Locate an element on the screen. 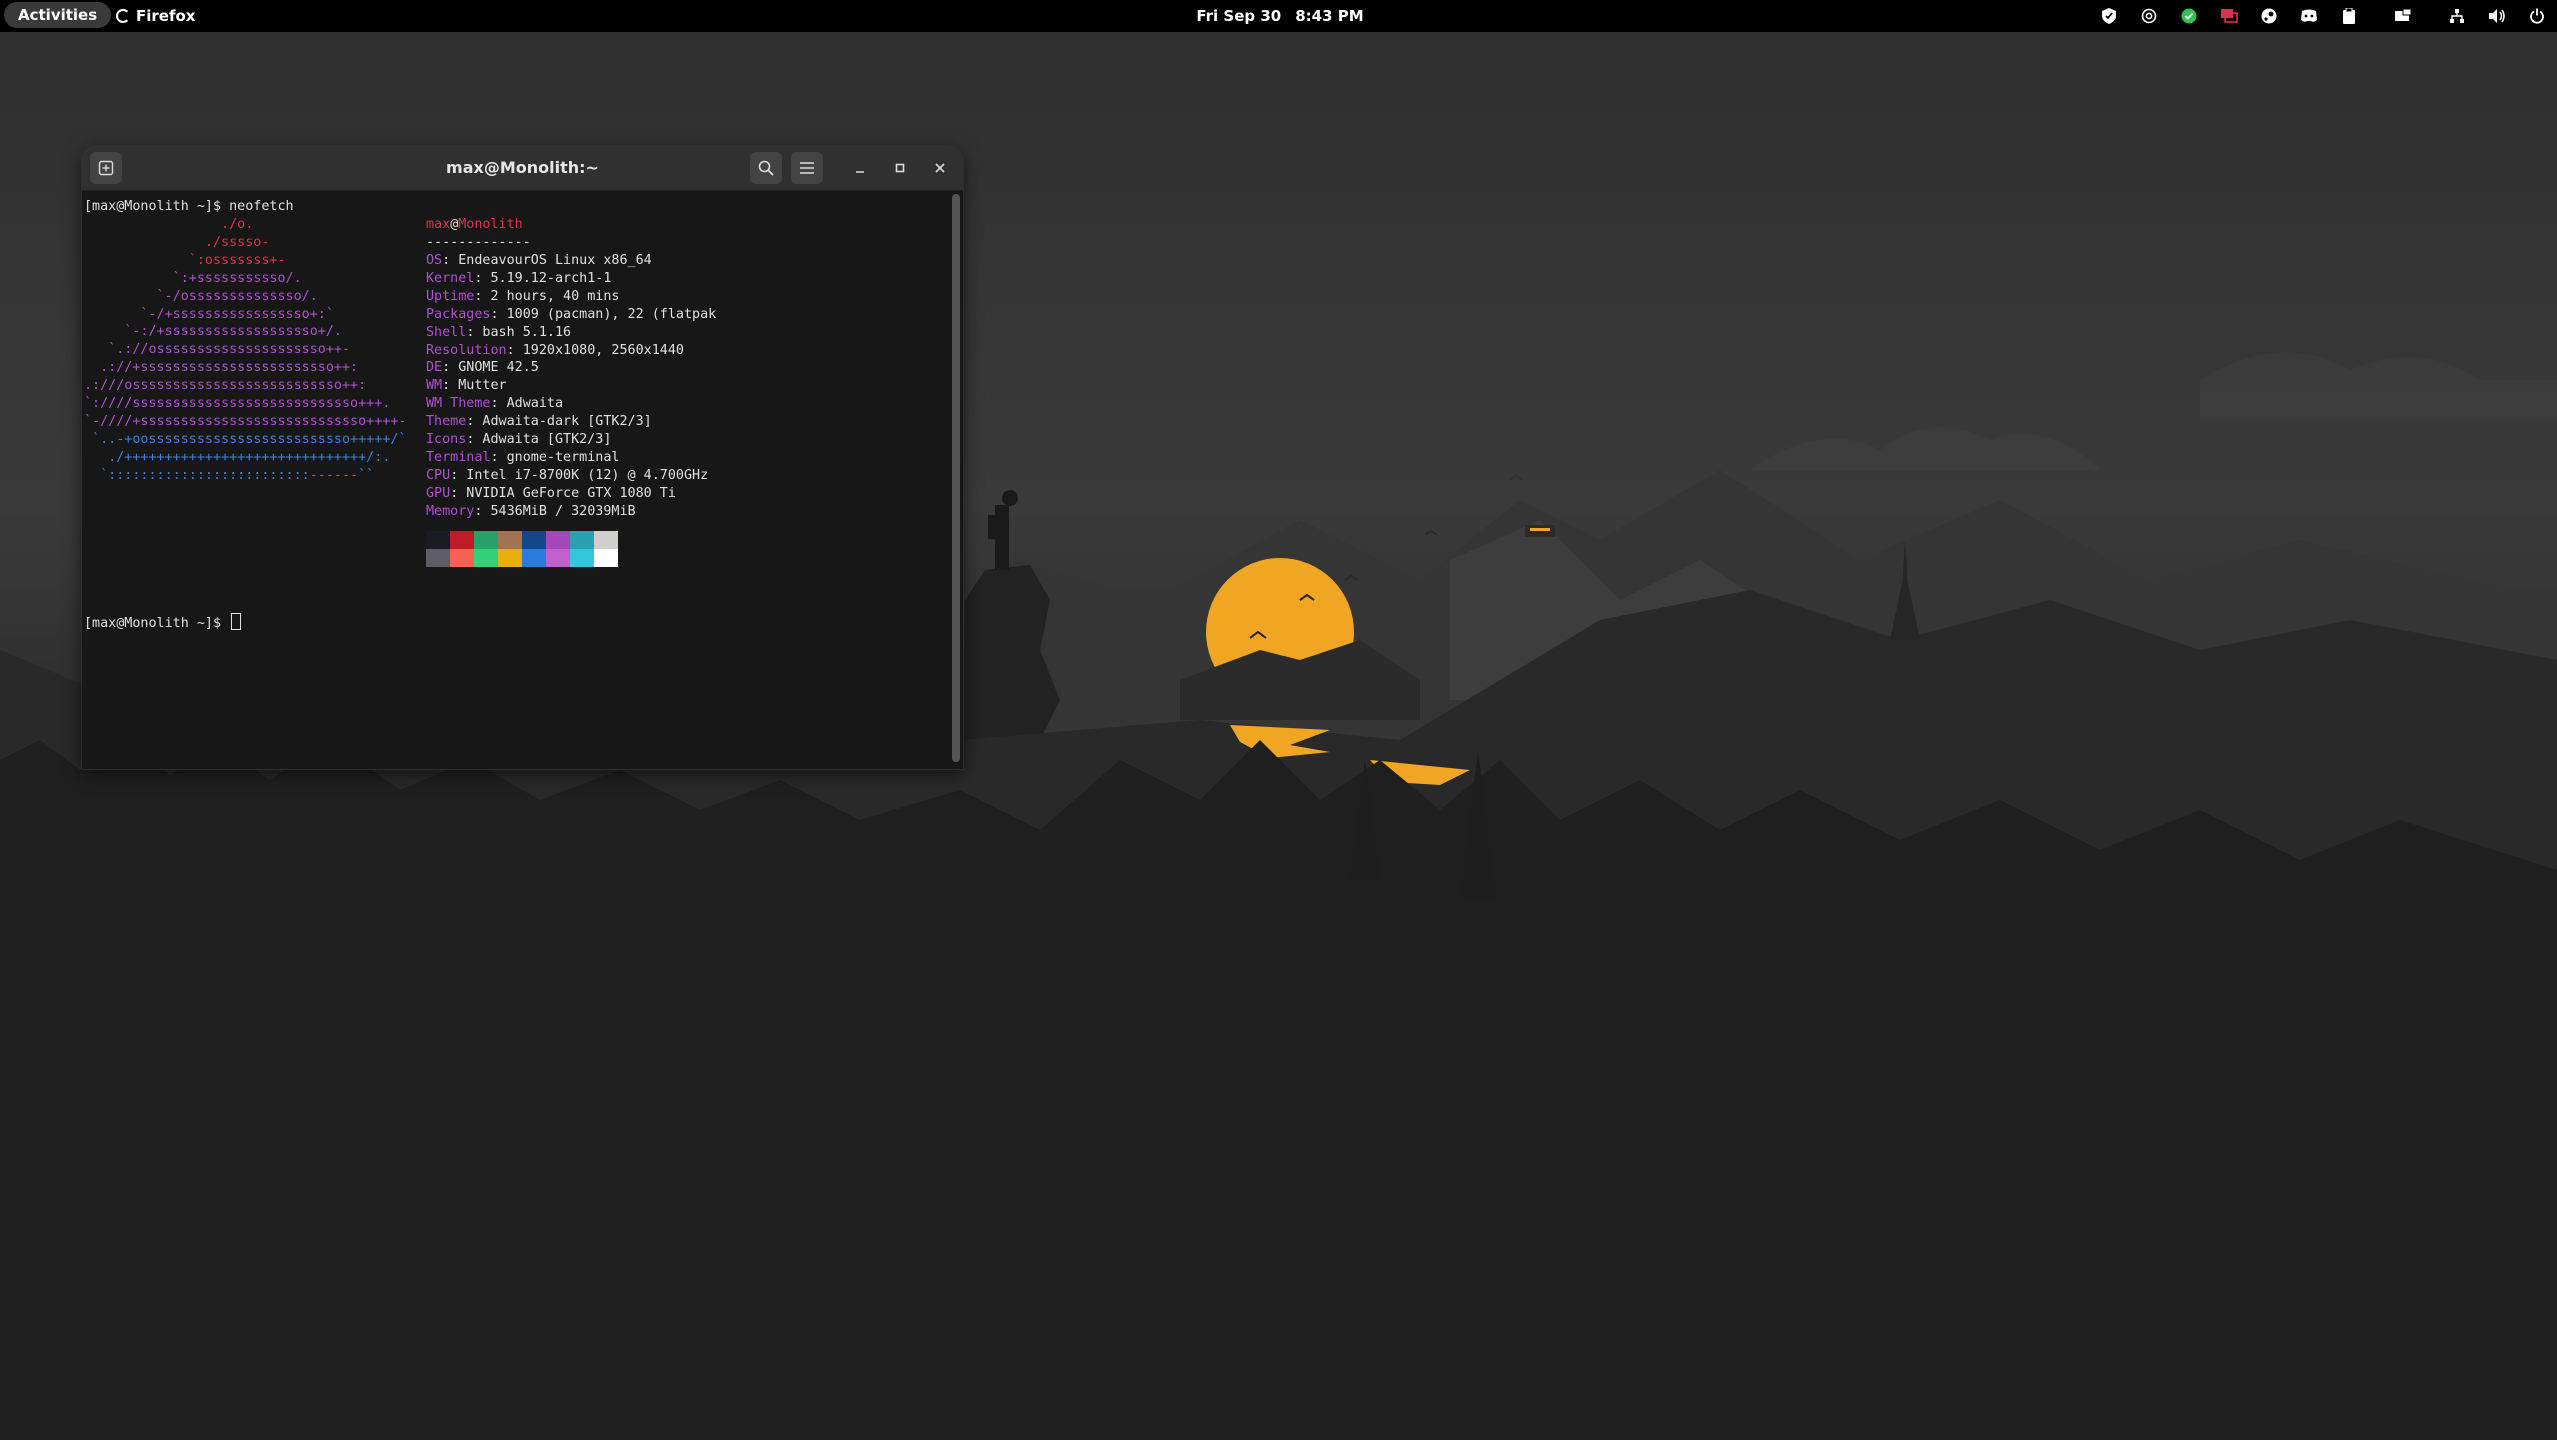  close-button is located at coordinates (940, 168).